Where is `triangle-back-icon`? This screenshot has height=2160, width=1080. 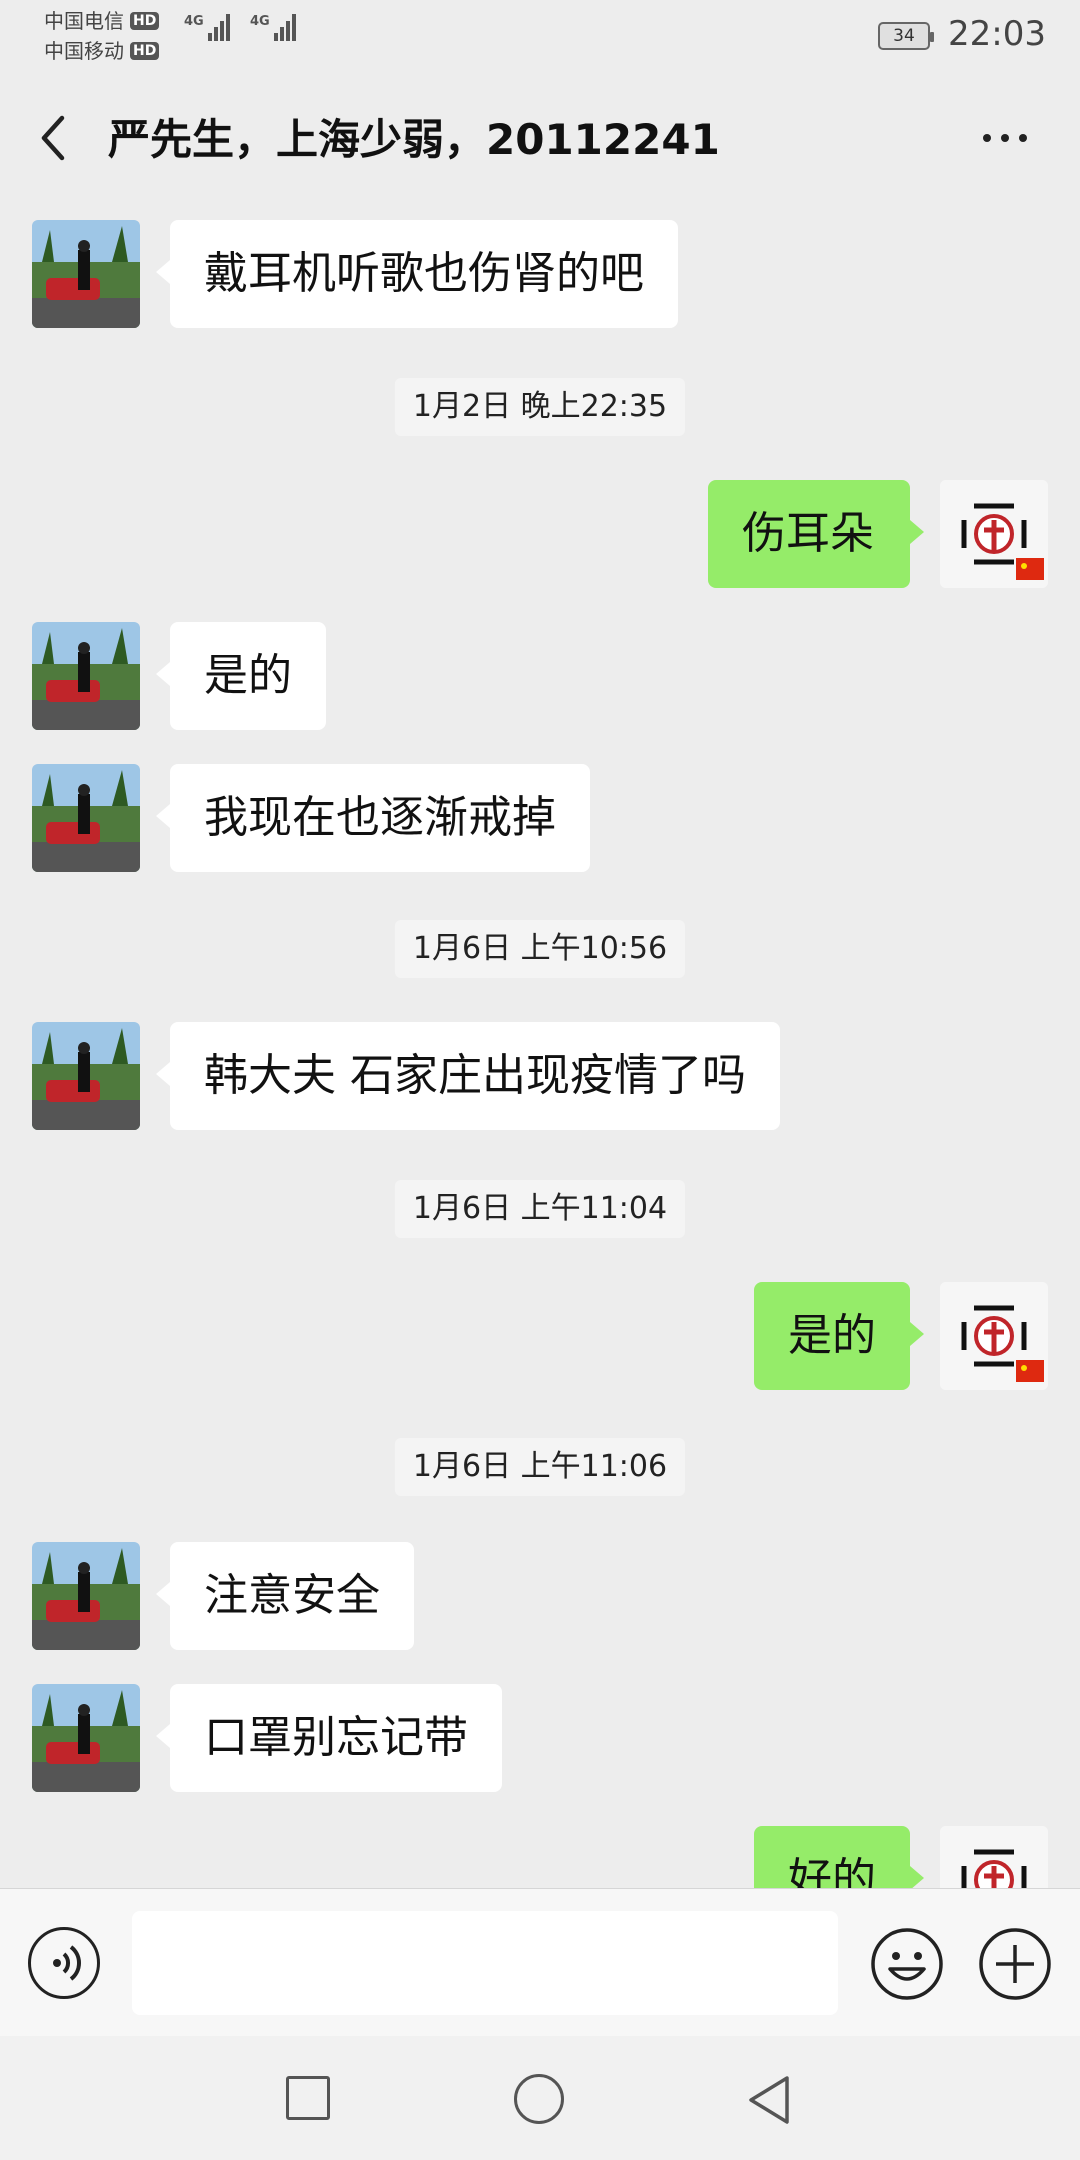 triangle-back-icon is located at coordinates (769, 2100).